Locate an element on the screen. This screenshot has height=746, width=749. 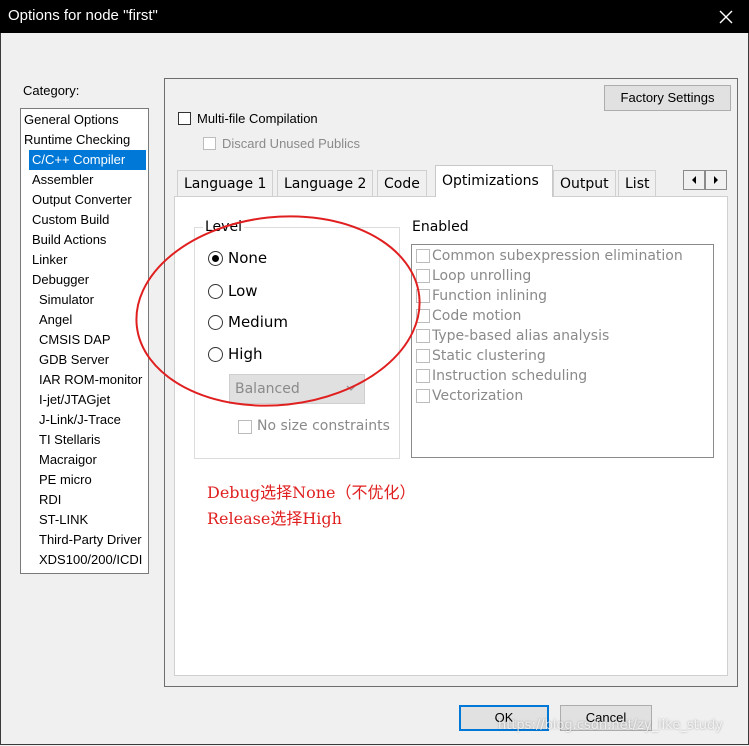
level-low-radio is located at coordinates (215, 291).